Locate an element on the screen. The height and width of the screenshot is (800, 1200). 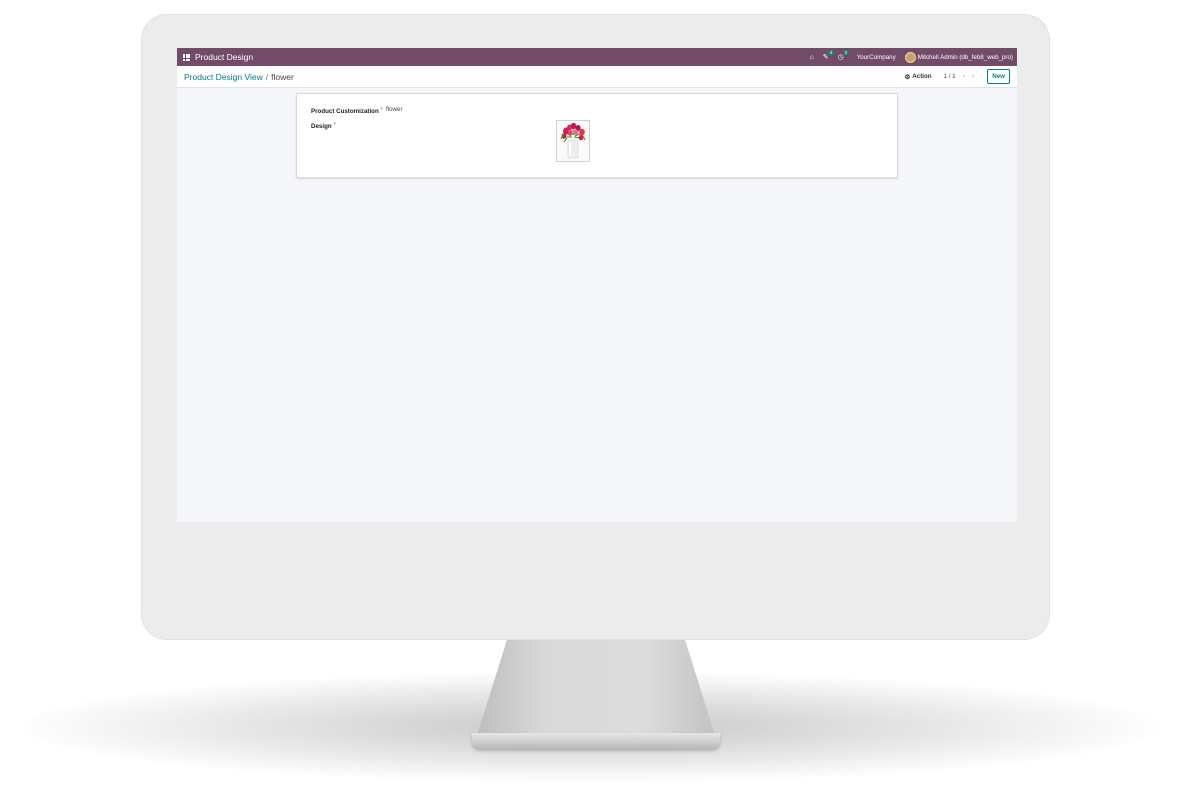
design-image is located at coordinates (573, 141).